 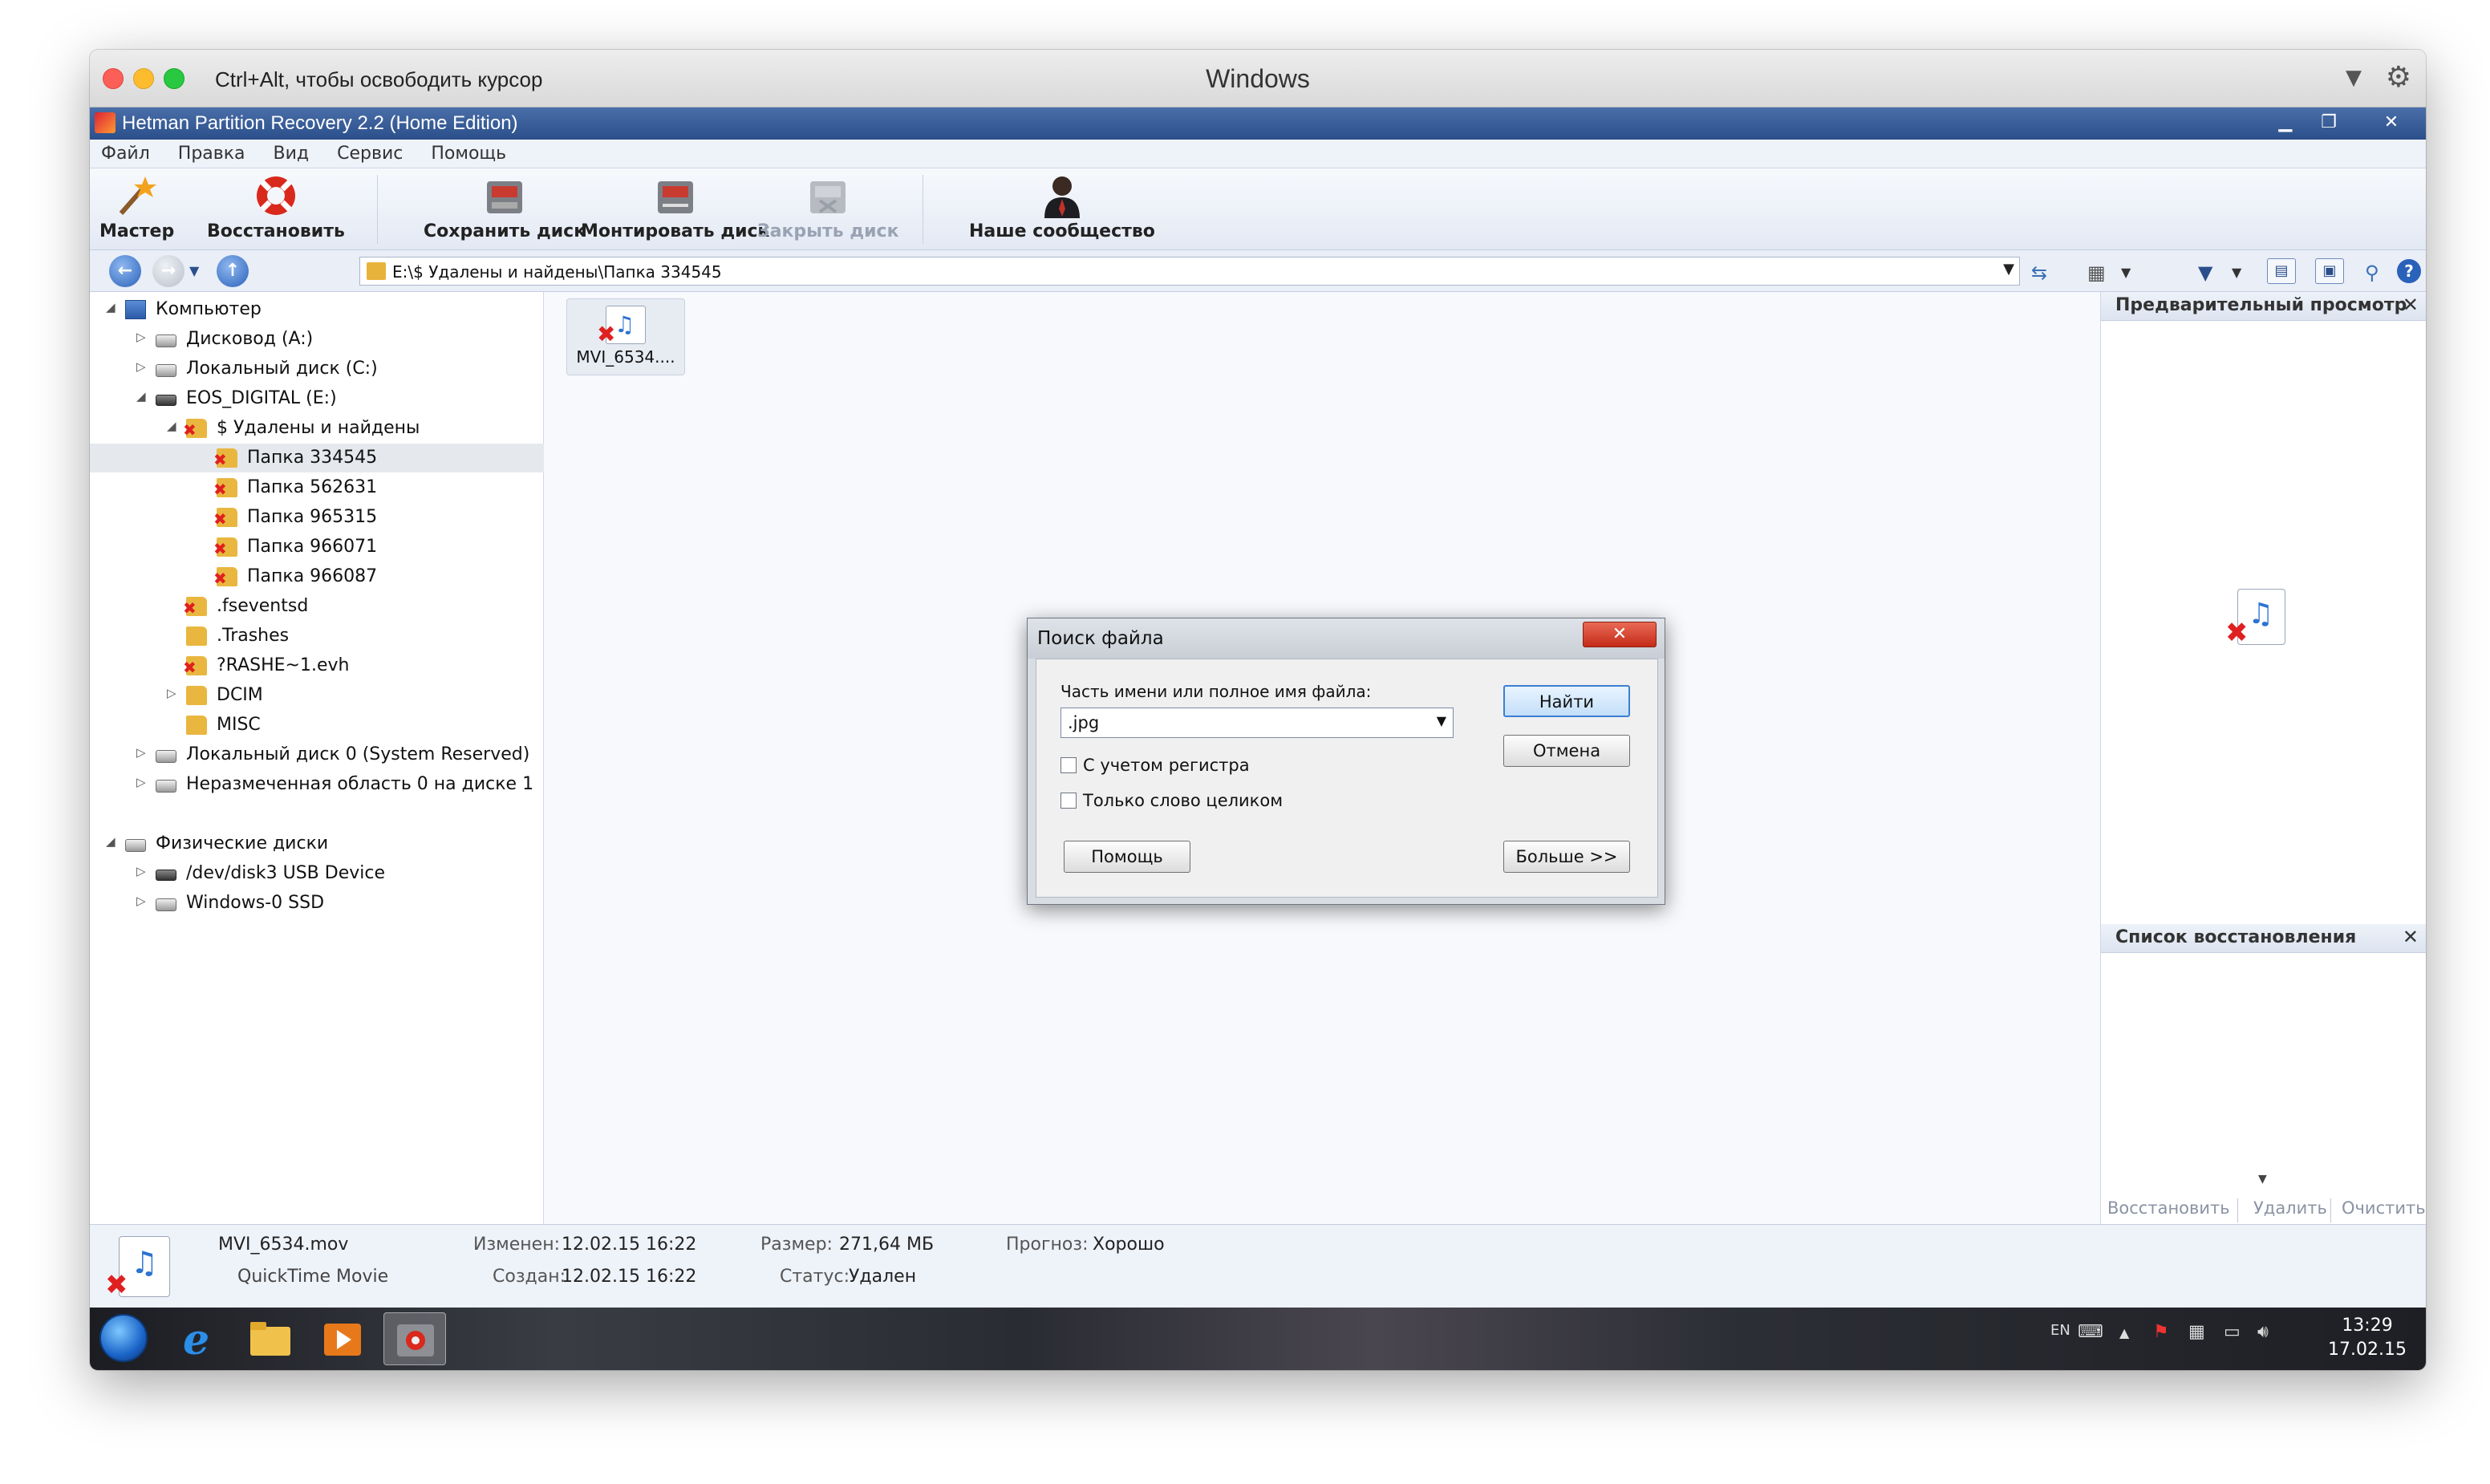 What do you see at coordinates (2039, 273) in the screenshot?
I see `refresh-icon: ⇆` at bounding box center [2039, 273].